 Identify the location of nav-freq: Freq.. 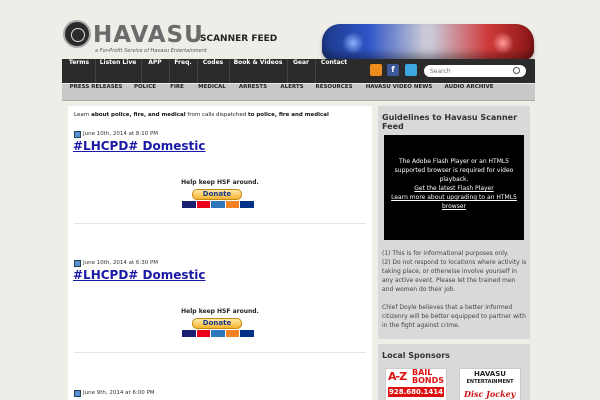
(183, 71).